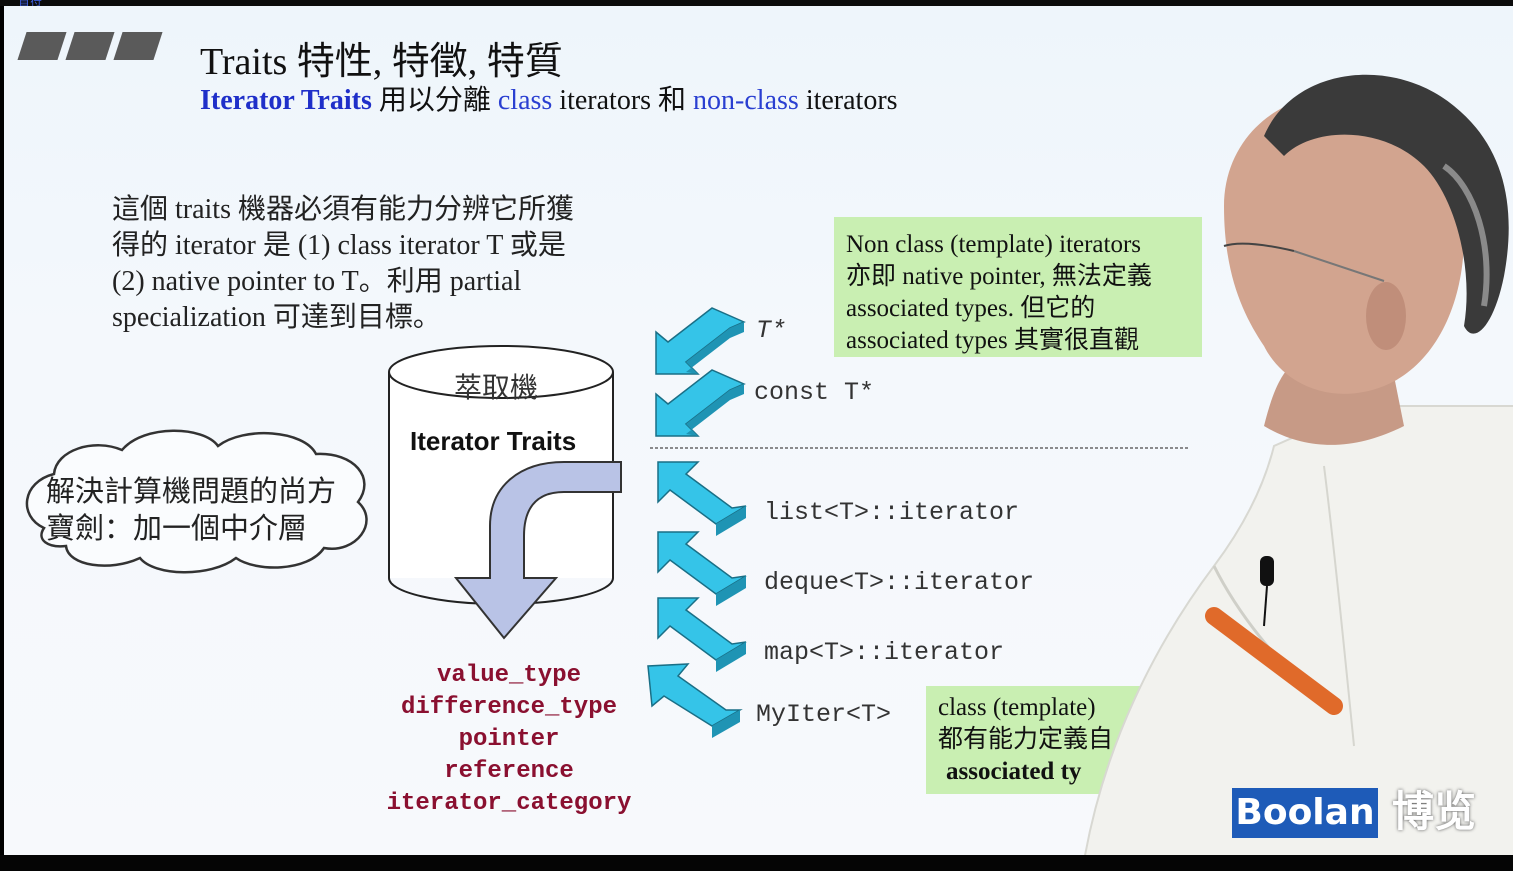  I want to click on class-iterator-label: map<T>::iterator, so click(884, 652).